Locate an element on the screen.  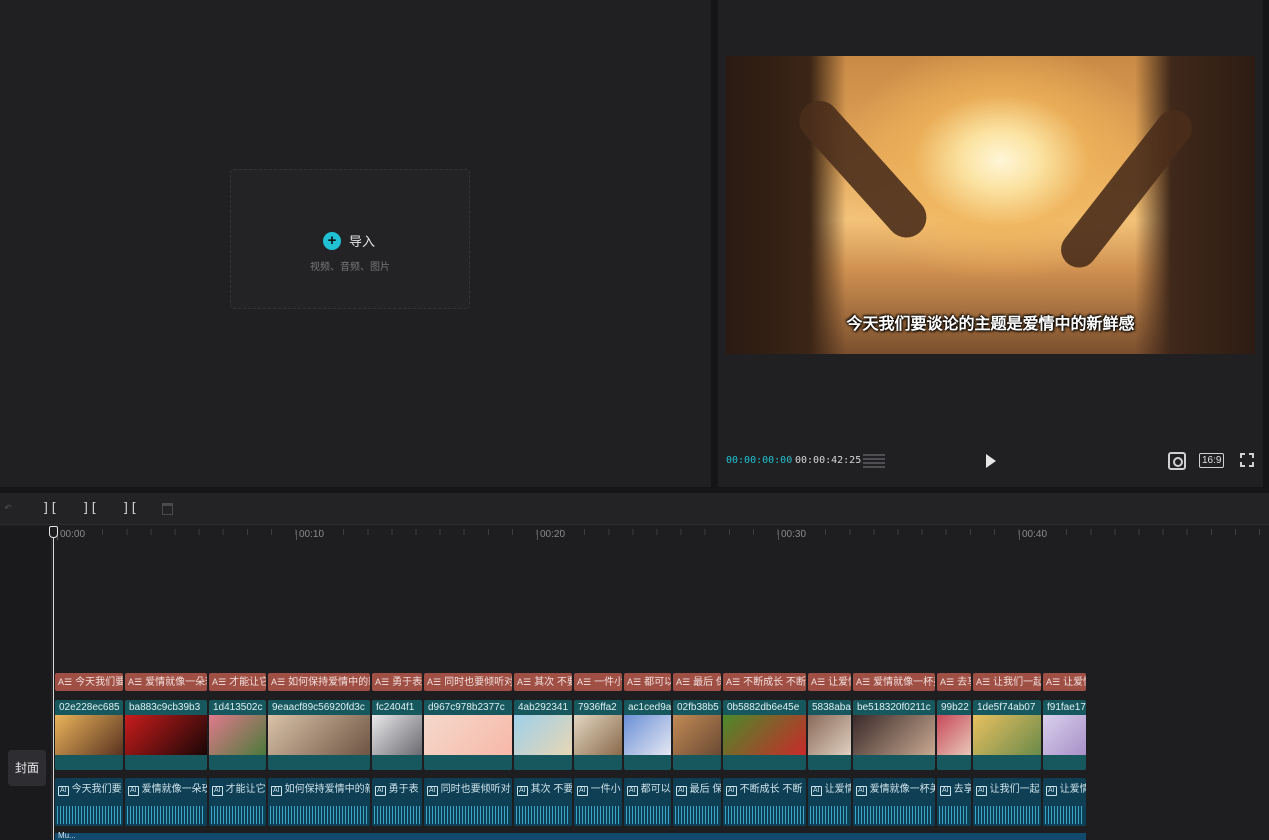
text-clip: A☰ 不断成长 不断 is located at coordinates (764, 682).